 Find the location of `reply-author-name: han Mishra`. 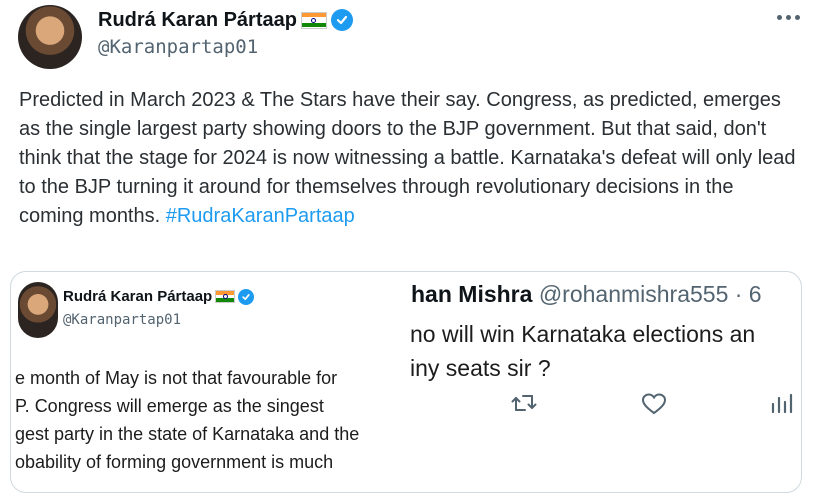

reply-author-name: han Mishra is located at coordinates (472, 294).